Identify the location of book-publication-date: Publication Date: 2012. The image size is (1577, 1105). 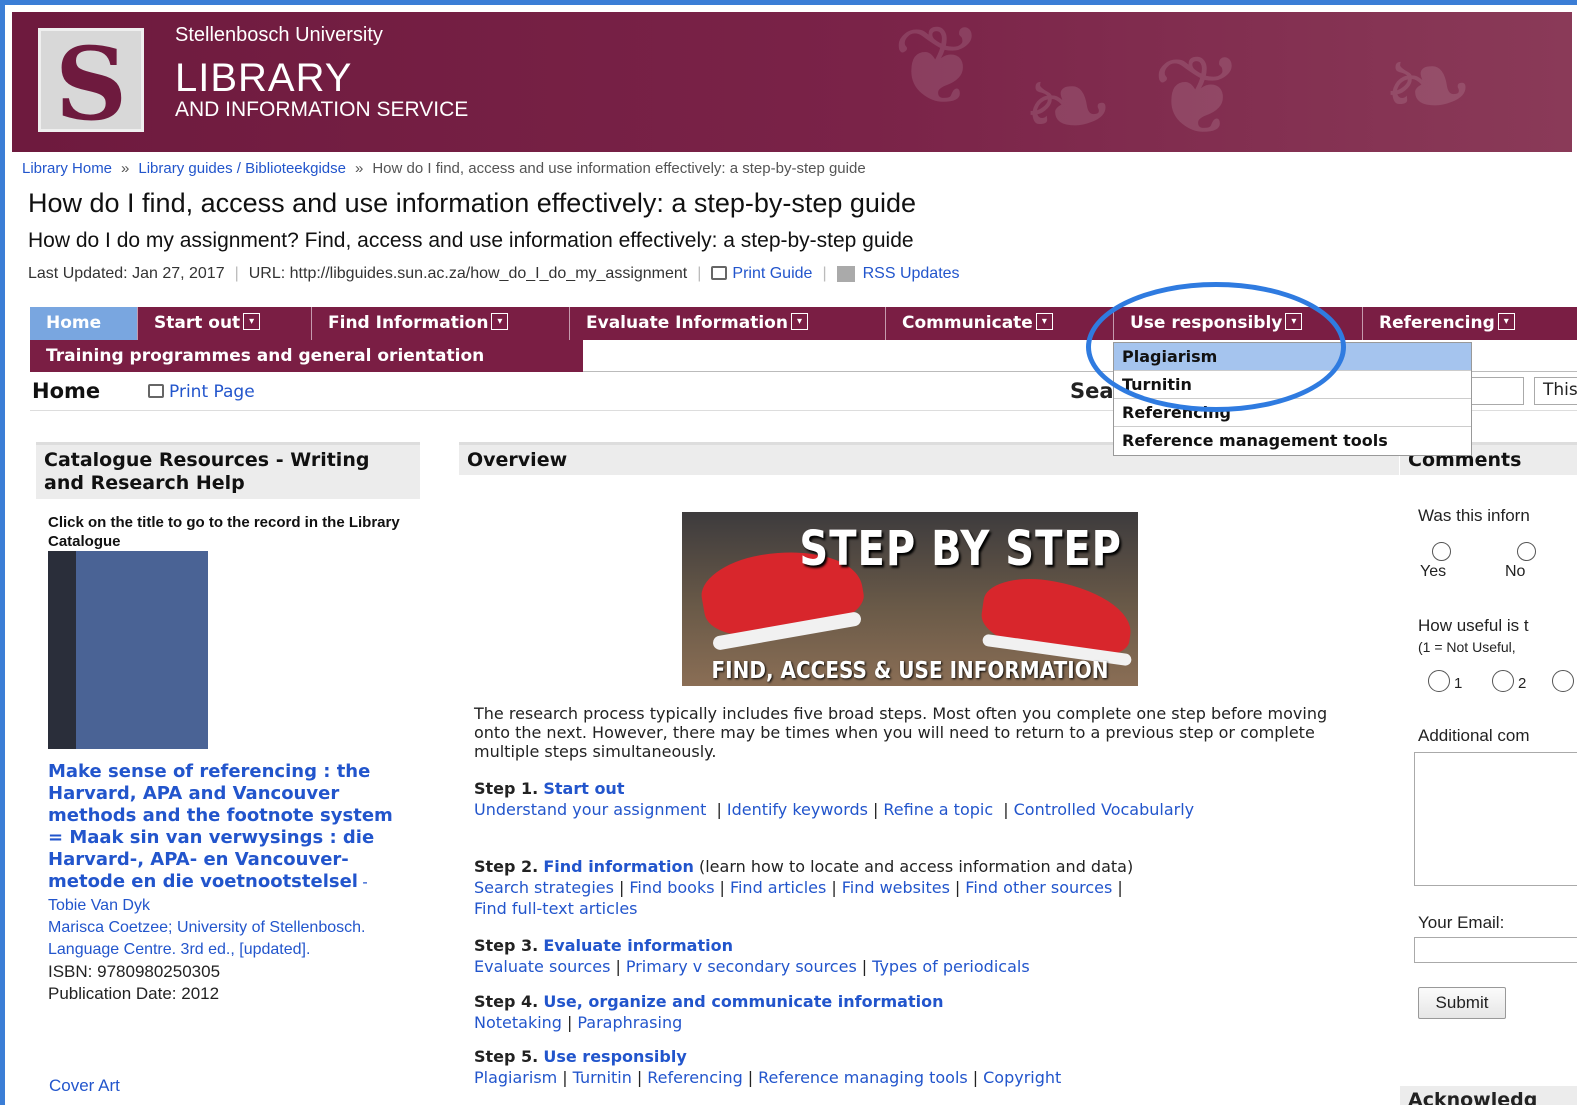
(134, 993).